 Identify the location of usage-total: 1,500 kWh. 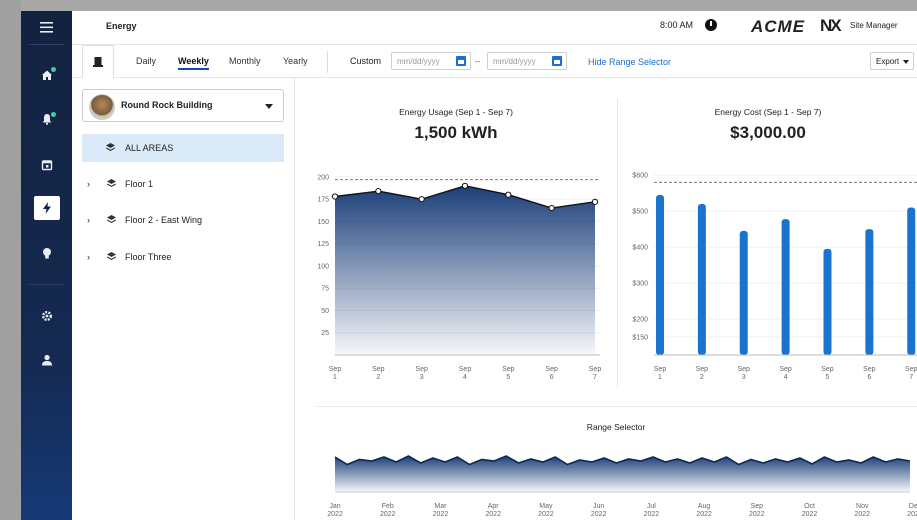
(456, 132).